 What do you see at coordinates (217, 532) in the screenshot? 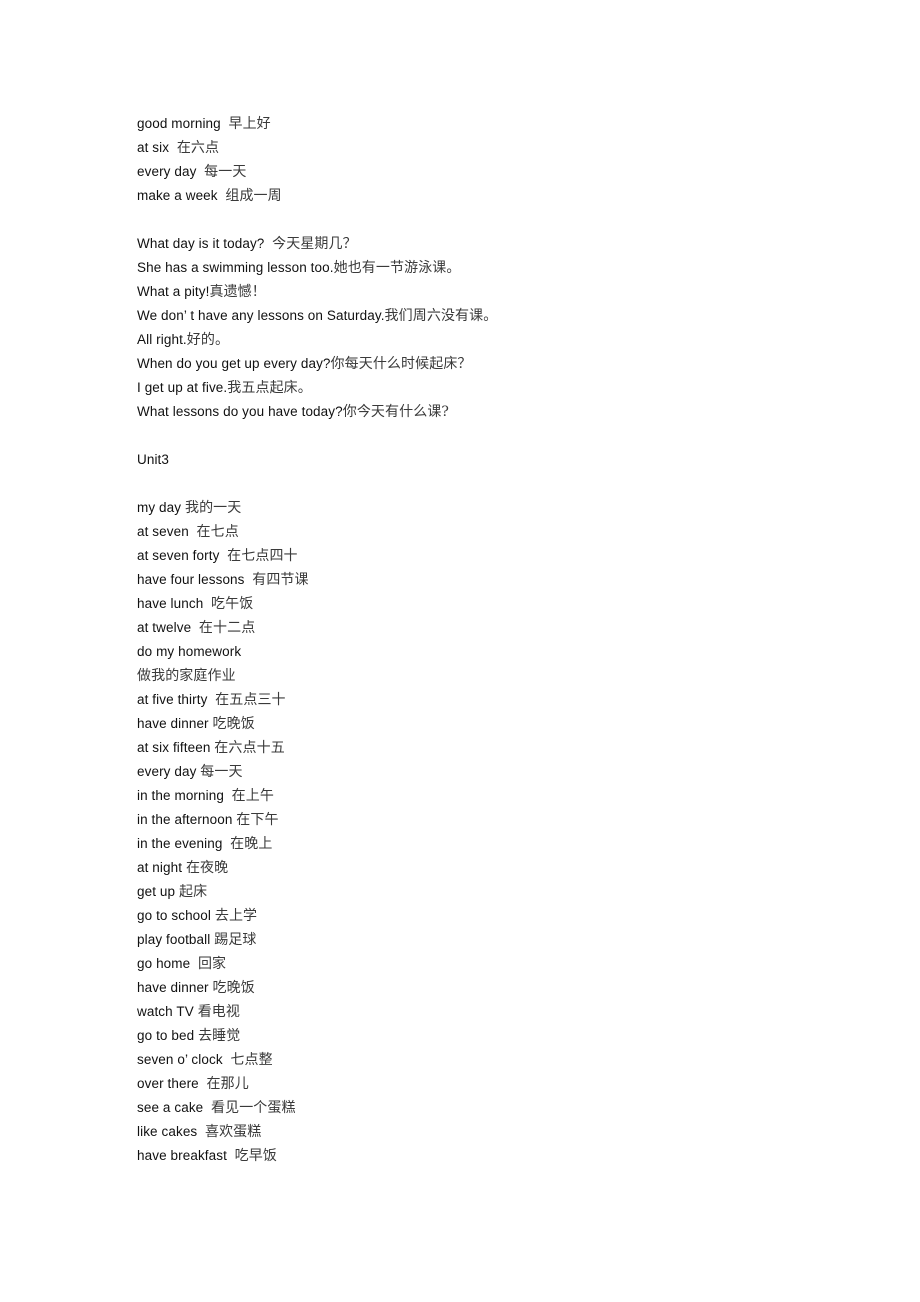
I see `chinese-gloss: 在七点` at bounding box center [217, 532].